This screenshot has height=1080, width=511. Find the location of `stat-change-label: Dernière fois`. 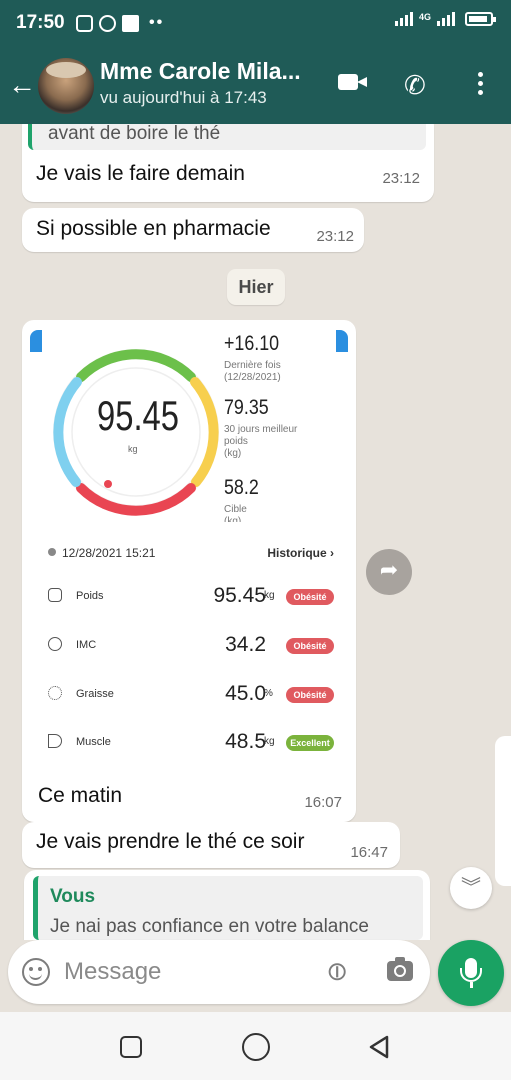

stat-change-label: Dernière fois is located at coordinates (252, 365).